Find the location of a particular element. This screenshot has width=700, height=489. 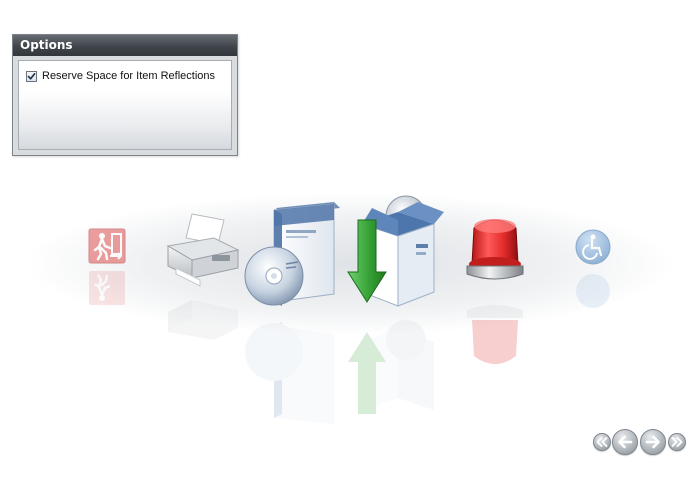

reserve-reflections-checkbox is located at coordinates (31, 76).